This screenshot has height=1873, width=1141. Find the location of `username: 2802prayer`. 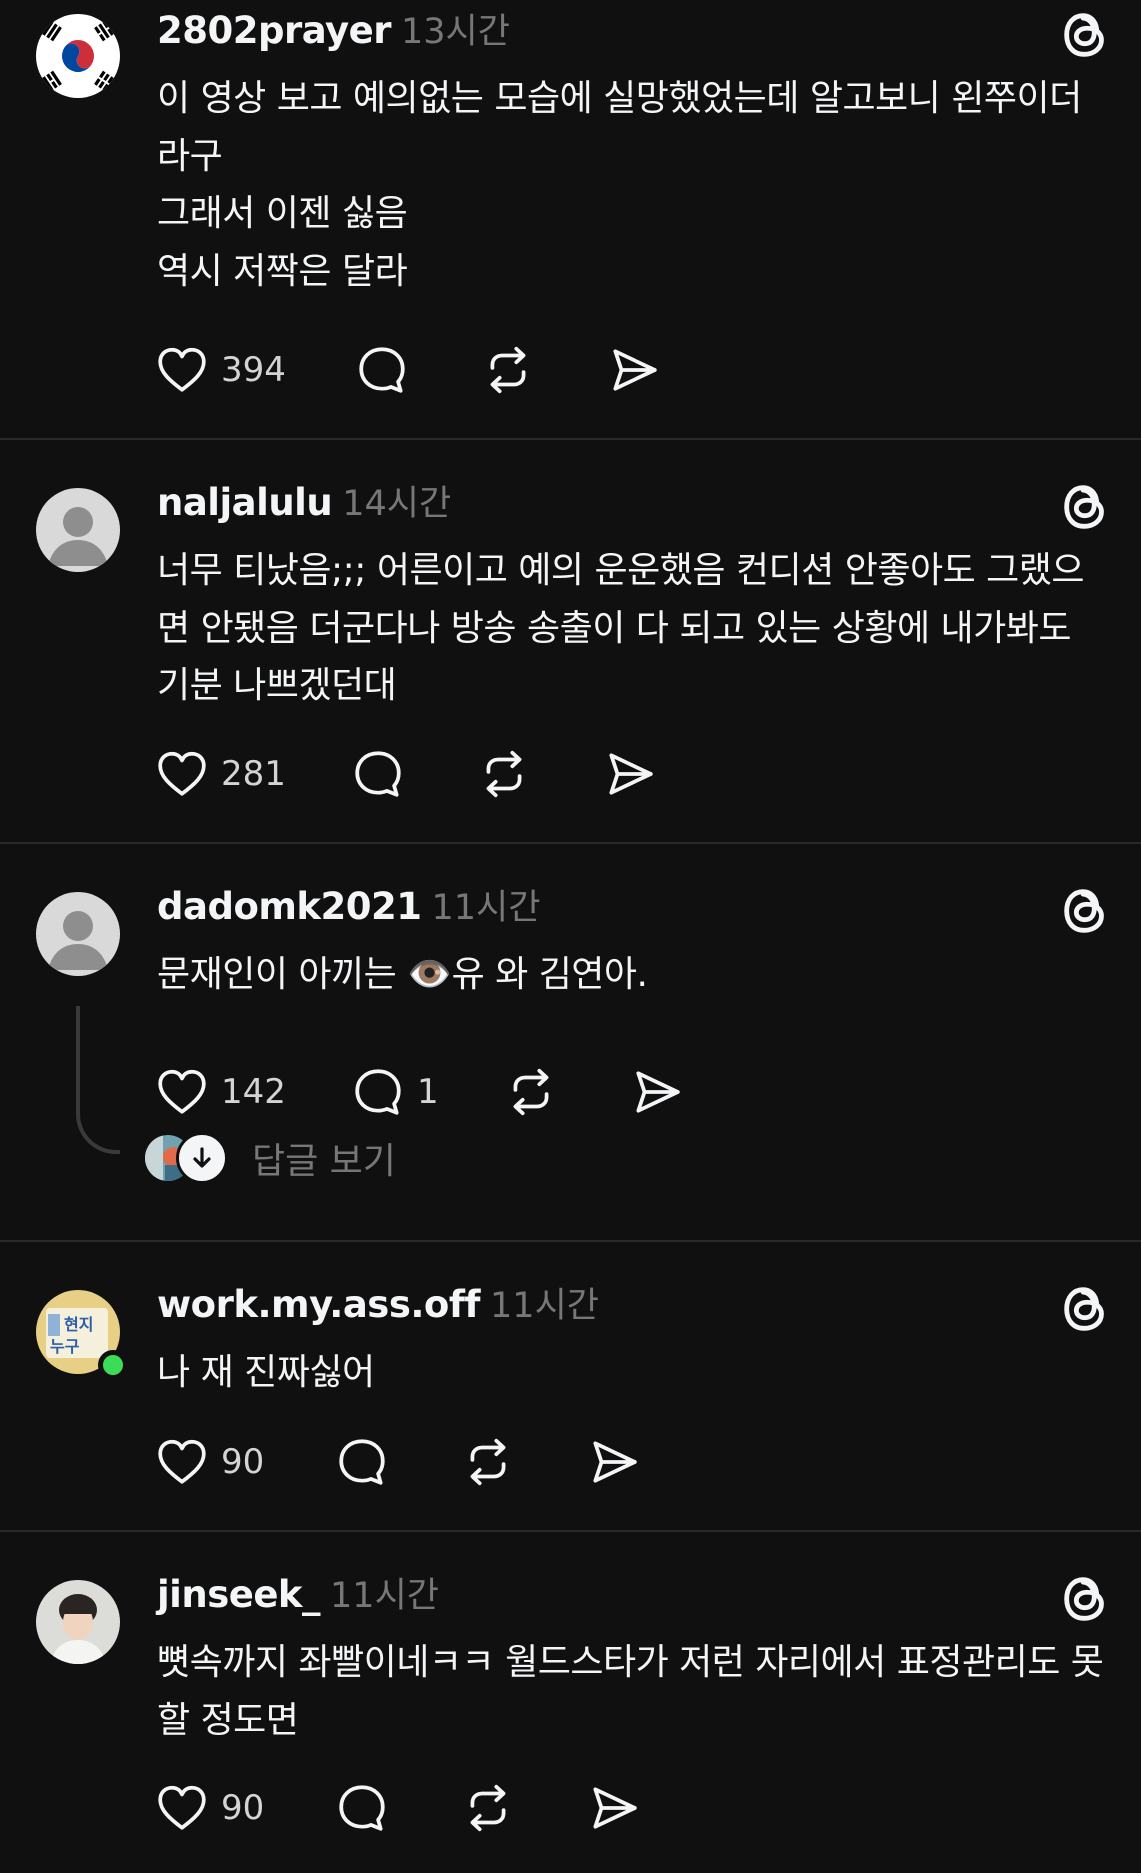

username: 2802prayer is located at coordinates (274, 30).